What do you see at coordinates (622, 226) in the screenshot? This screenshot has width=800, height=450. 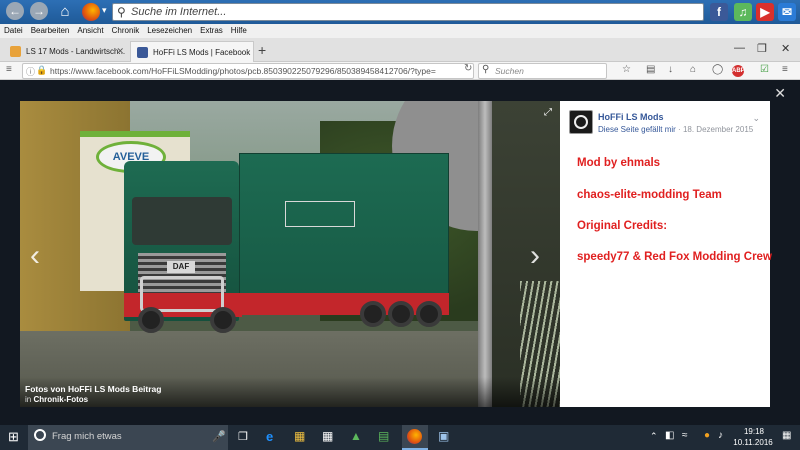 I see `post-line-3: Original Credits:` at bounding box center [622, 226].